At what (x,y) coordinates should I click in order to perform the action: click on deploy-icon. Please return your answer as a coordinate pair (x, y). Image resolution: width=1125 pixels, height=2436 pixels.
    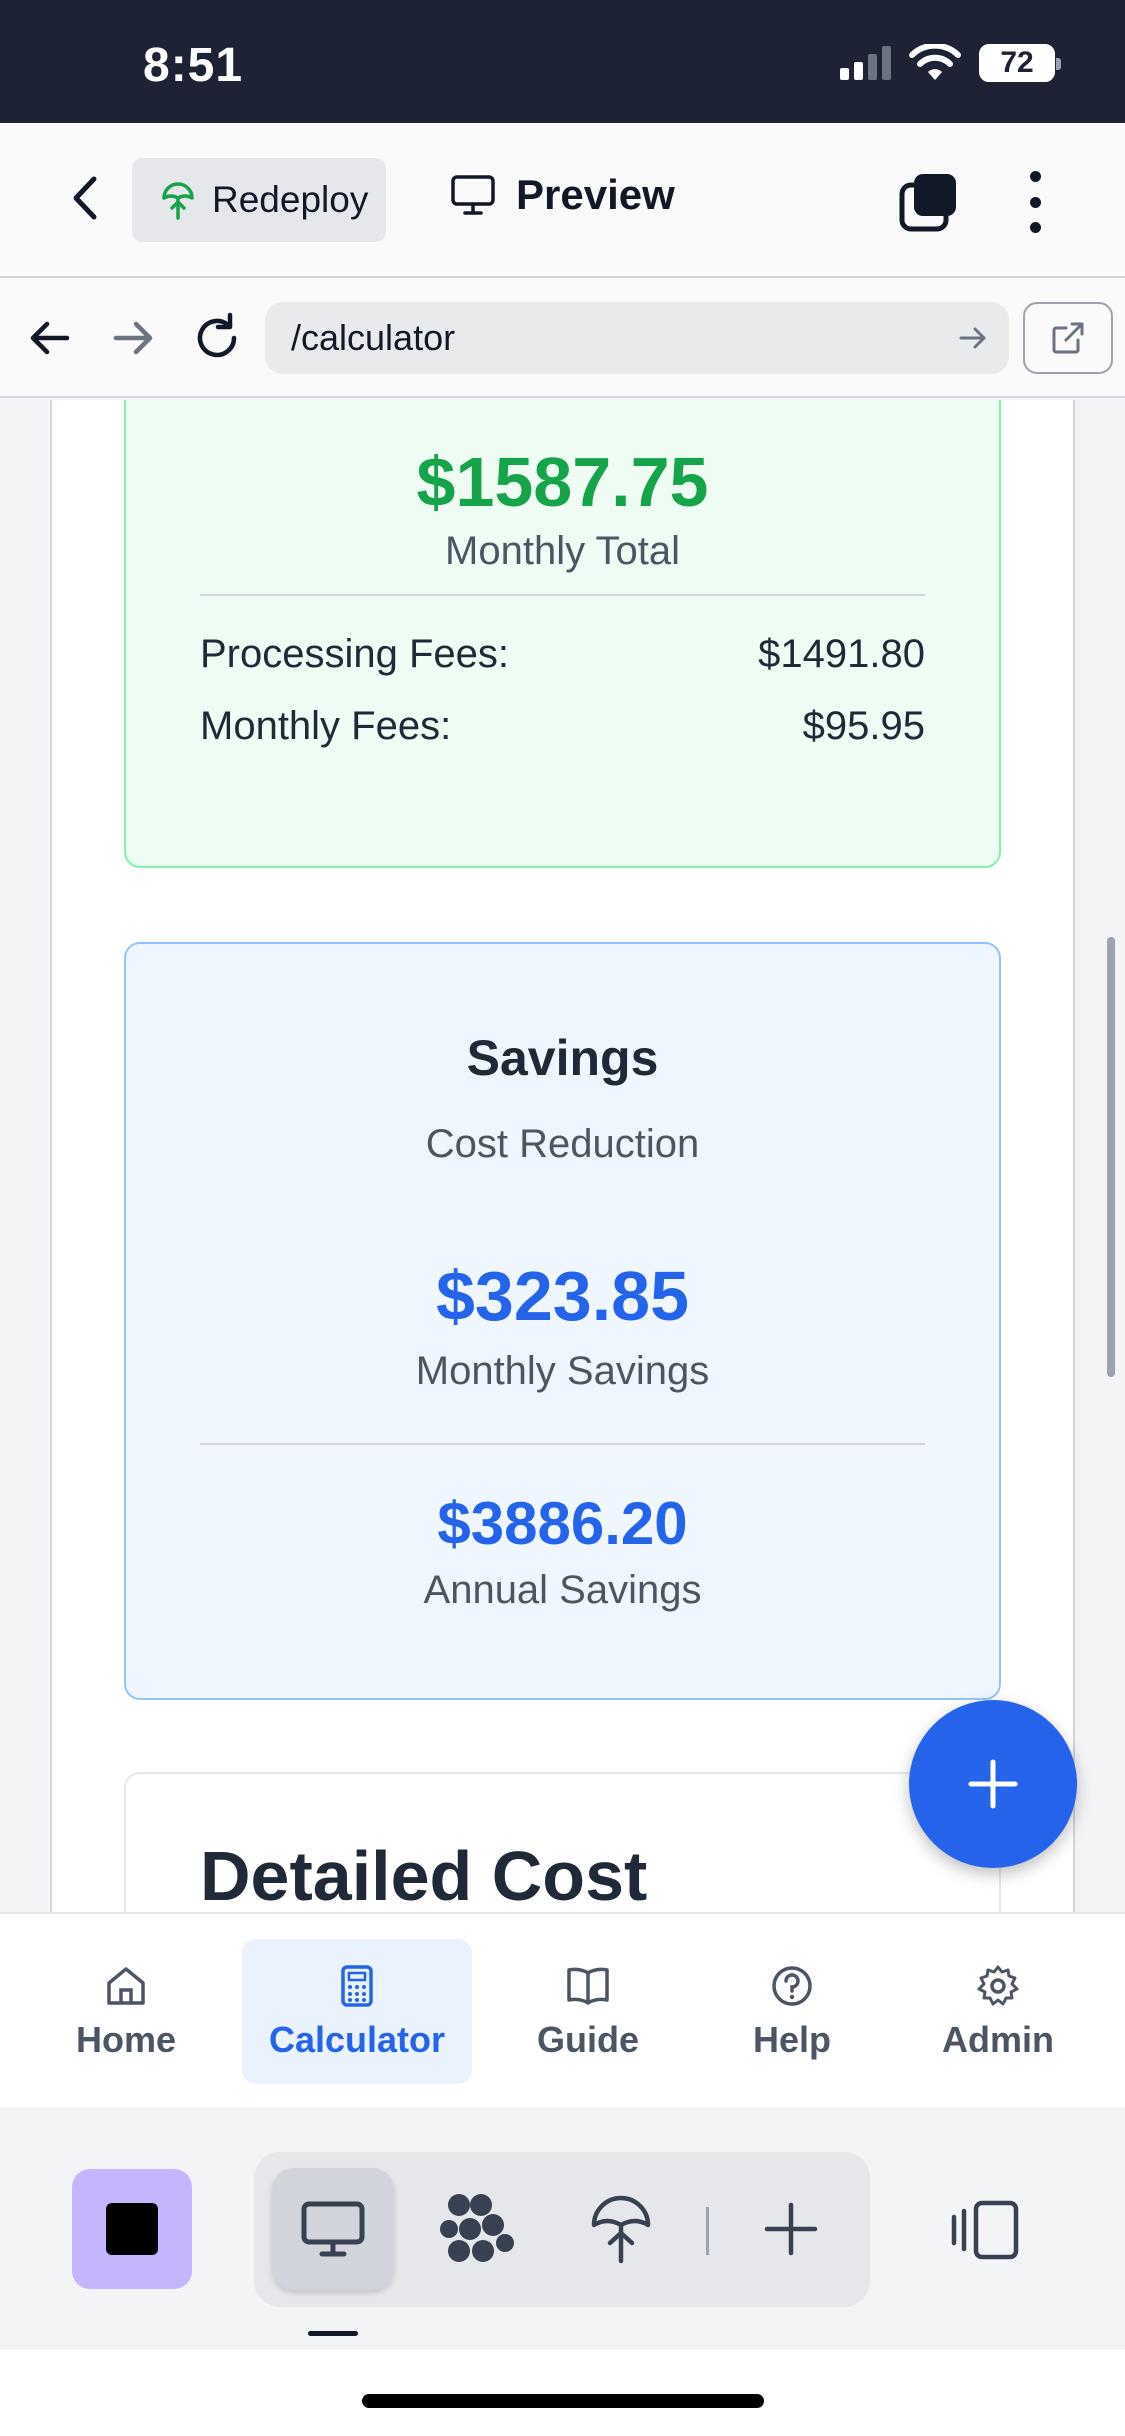
    Looking at the image, I should click on (621, 2229).